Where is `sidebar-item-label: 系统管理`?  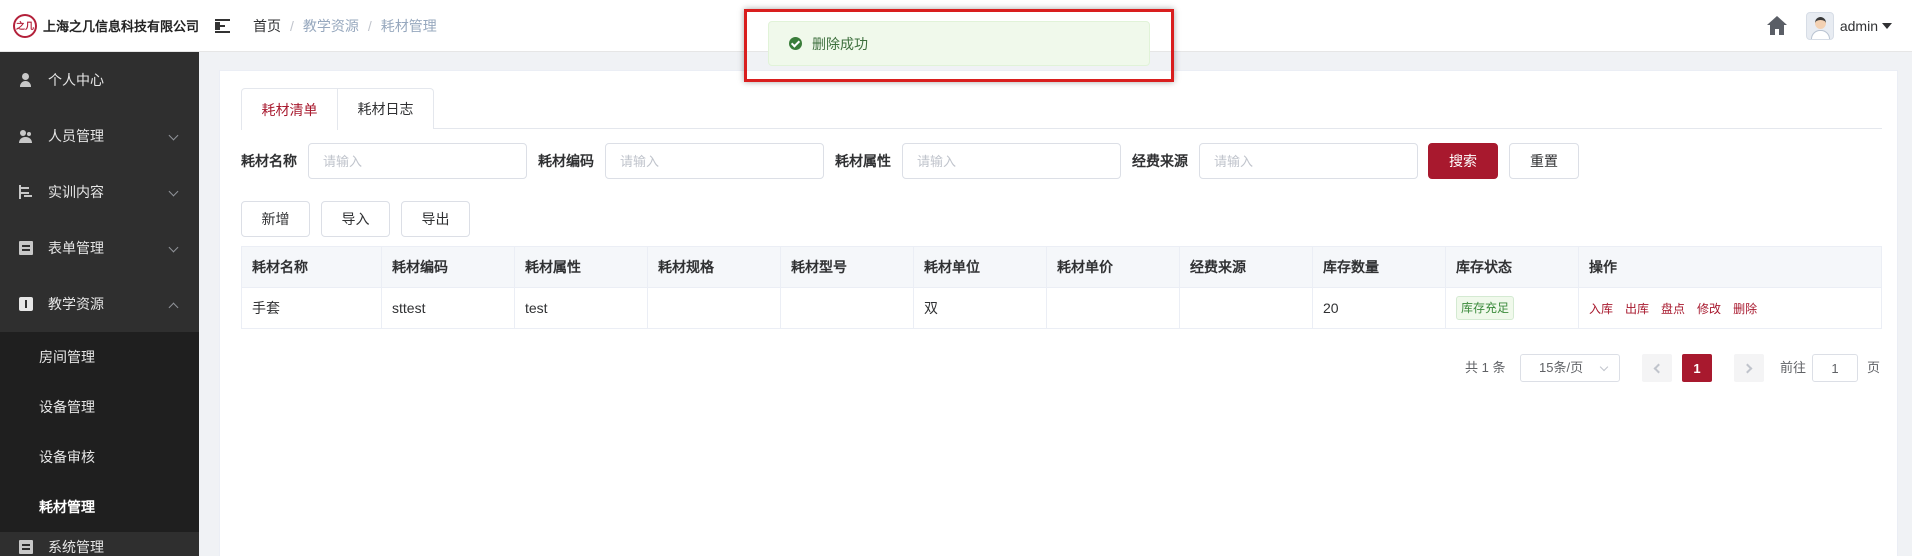 sidebar-item-label: 系统管理 is located at coordinates (76, 547).